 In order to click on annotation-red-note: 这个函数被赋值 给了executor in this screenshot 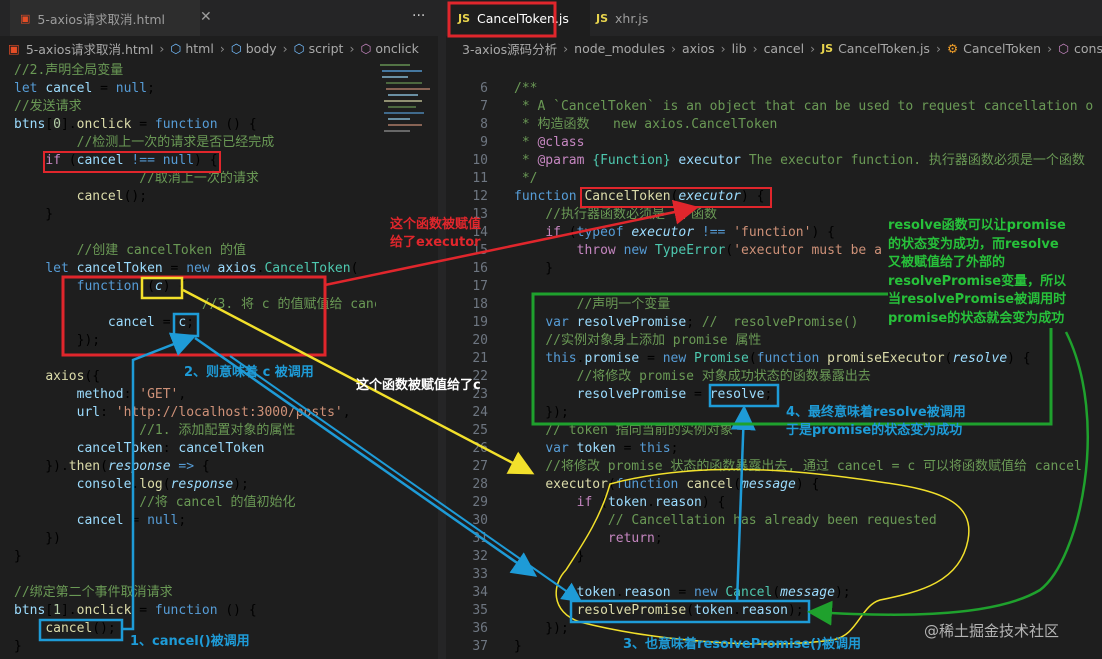, I will do `click(436, 233)`.